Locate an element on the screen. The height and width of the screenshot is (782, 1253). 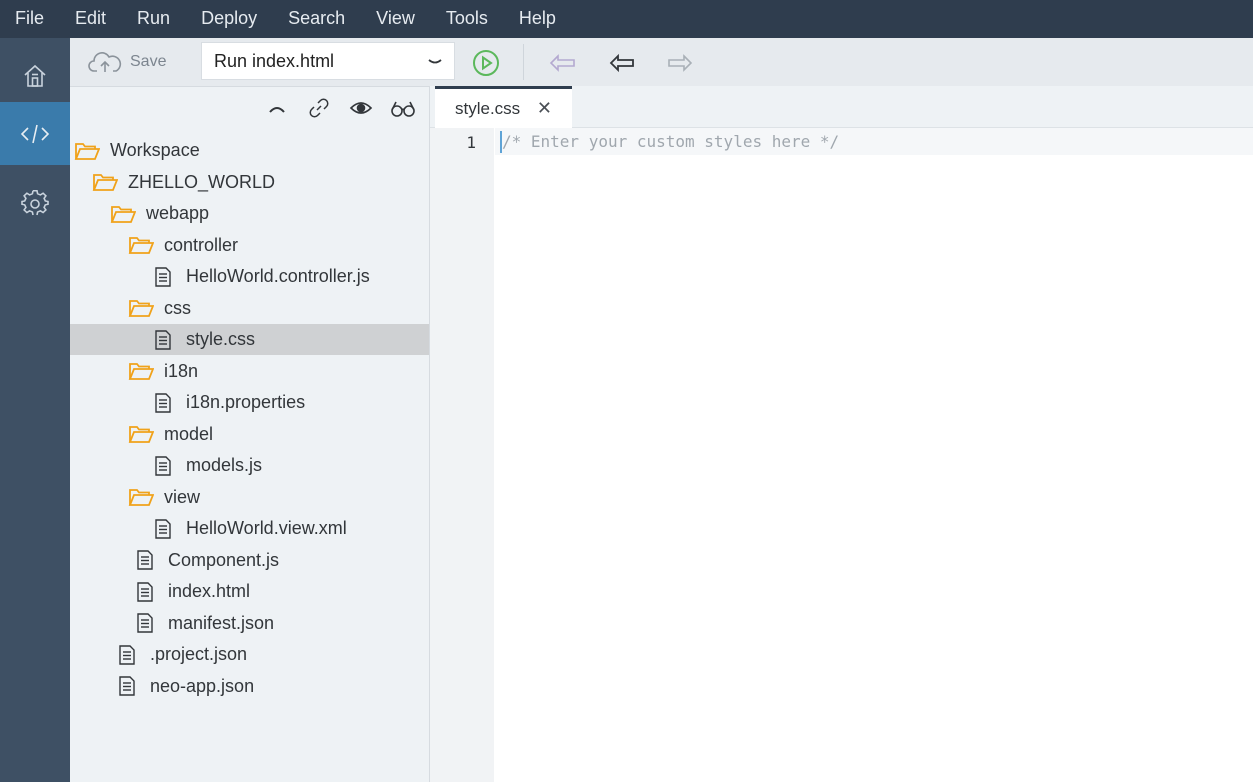
tree-node-label: HelloWorld.view.xml is located at coordinates (266, 528).